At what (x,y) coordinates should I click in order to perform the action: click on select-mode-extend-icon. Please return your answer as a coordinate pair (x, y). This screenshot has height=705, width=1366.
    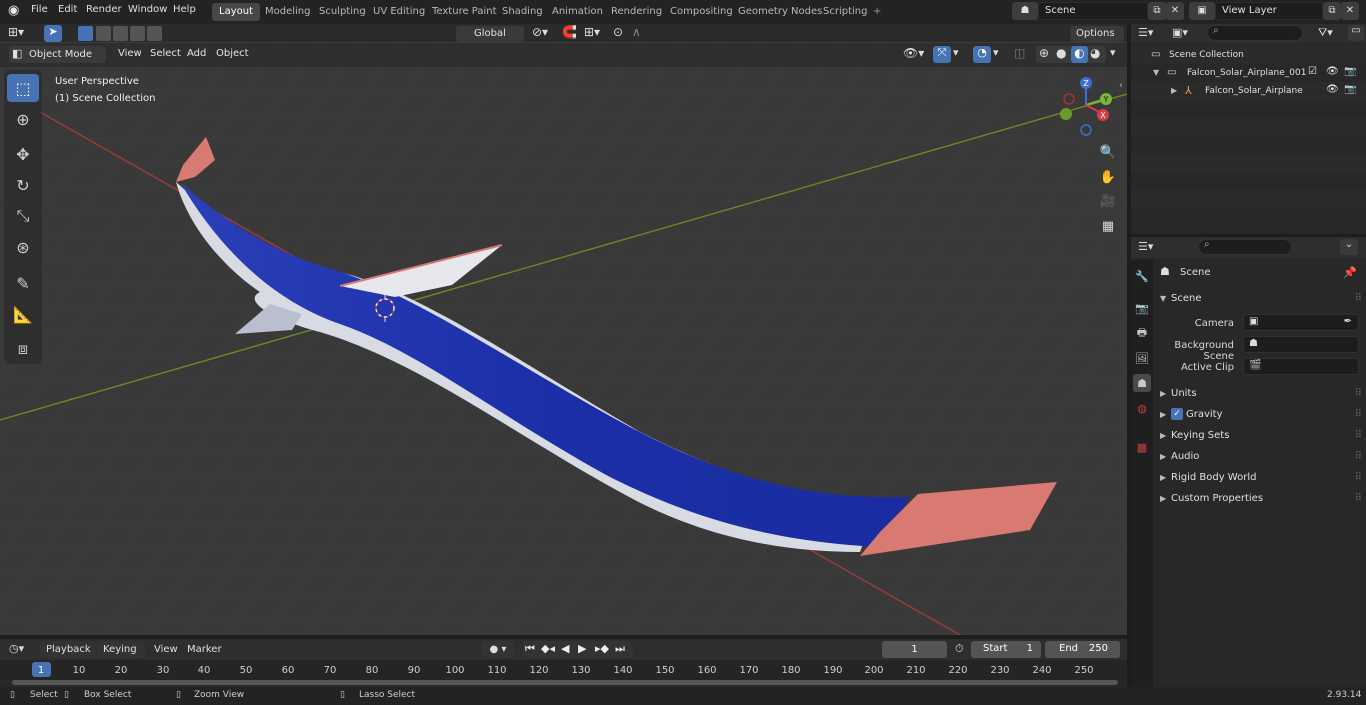
    Looking at the image, I should click on (103, 33).